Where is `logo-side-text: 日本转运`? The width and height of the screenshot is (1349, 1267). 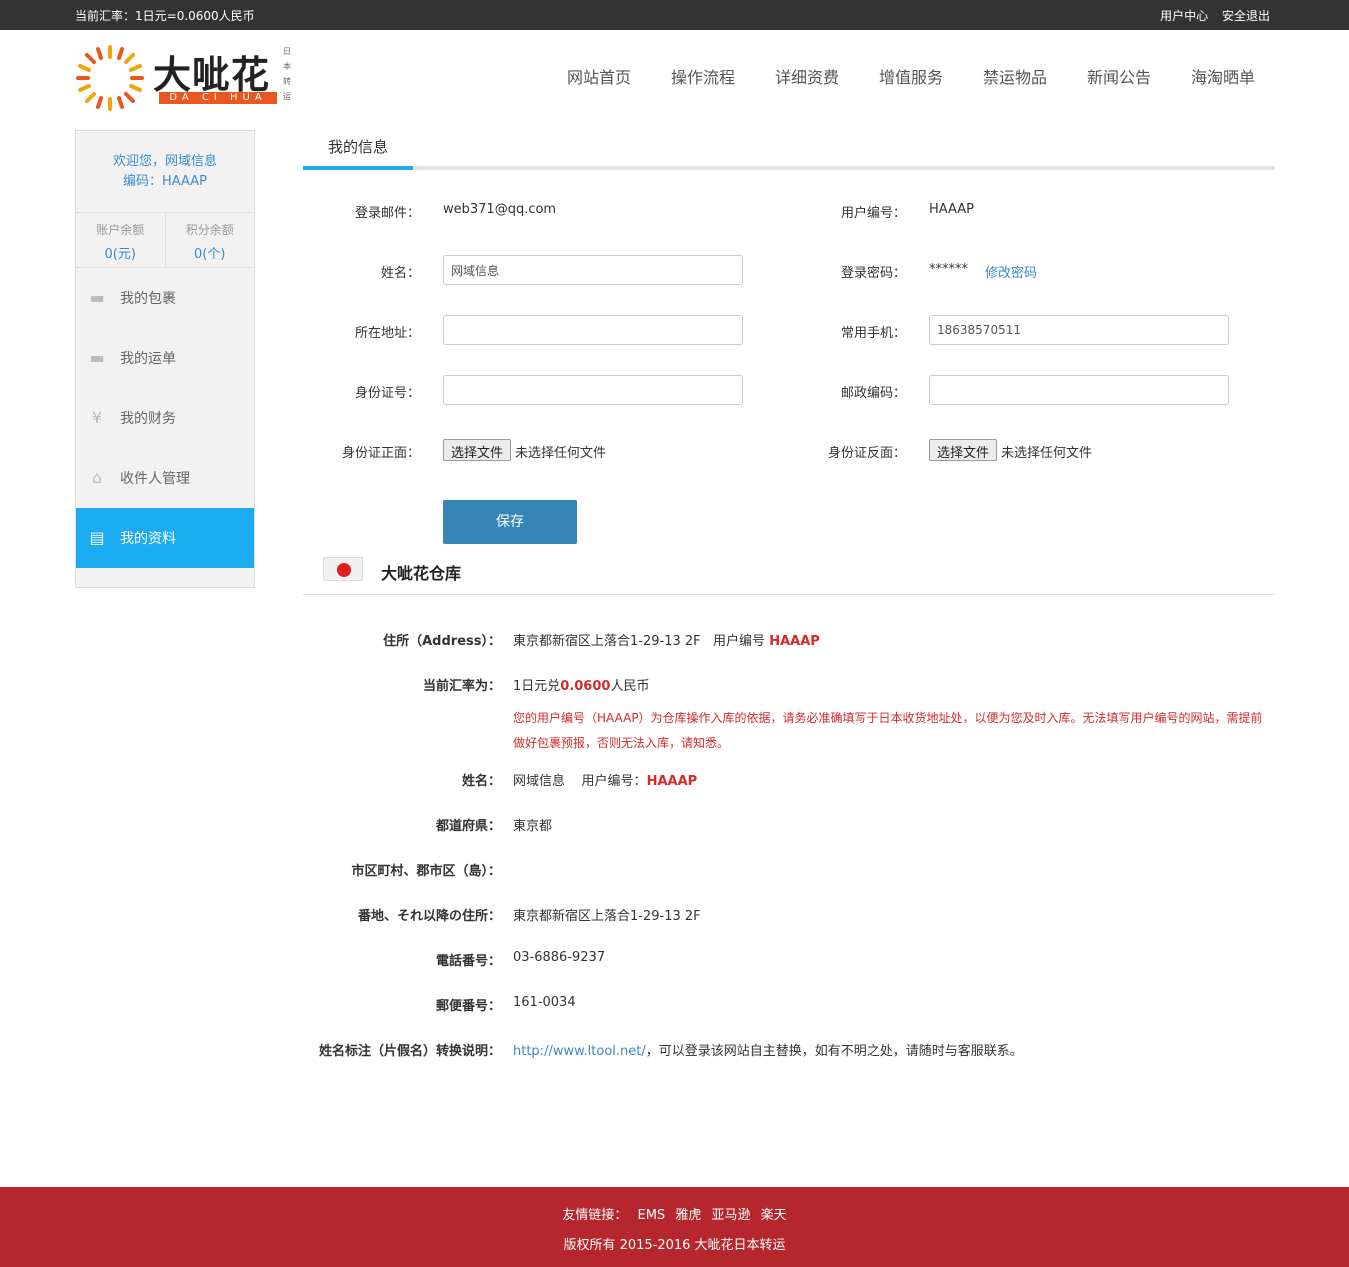 logo-side-text: 日本转运 is located at coordinates (287, 74).